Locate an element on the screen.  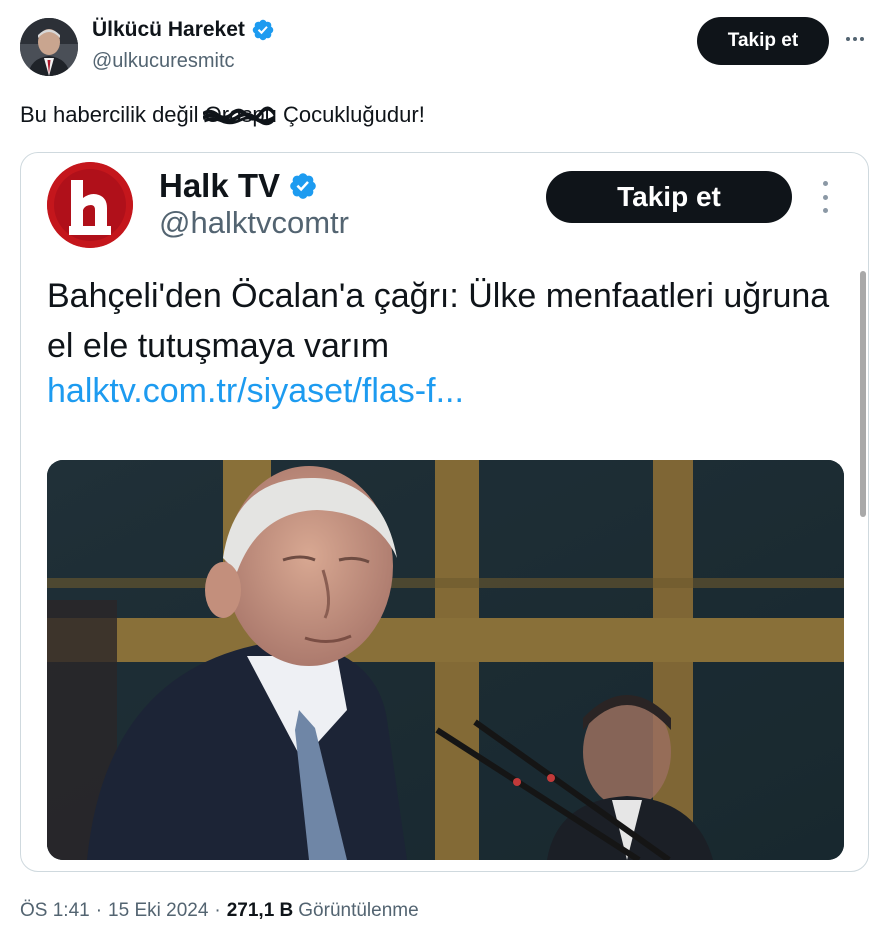
author-avatar is located at coordinates (49, 47).